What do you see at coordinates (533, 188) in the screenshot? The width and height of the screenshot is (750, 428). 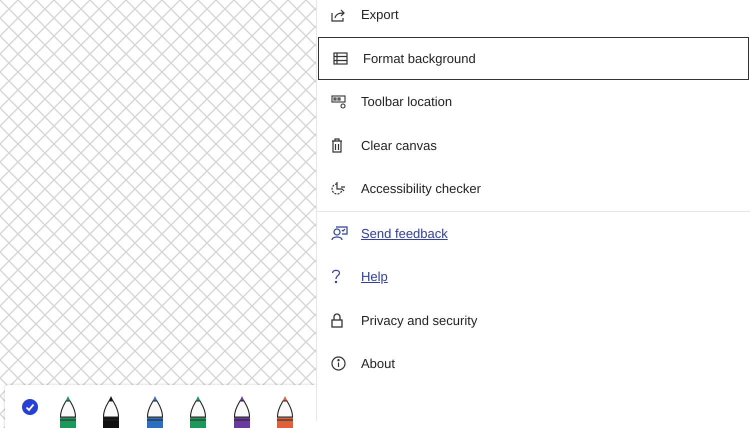 I see `menu-item: Accessibility checker` at bounding box center [533, 188].